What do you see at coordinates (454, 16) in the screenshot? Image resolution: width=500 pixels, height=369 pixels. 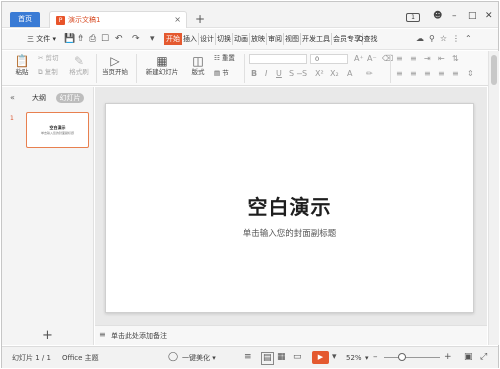 I see `minimize-button: –` at bounding box center [454, 16].